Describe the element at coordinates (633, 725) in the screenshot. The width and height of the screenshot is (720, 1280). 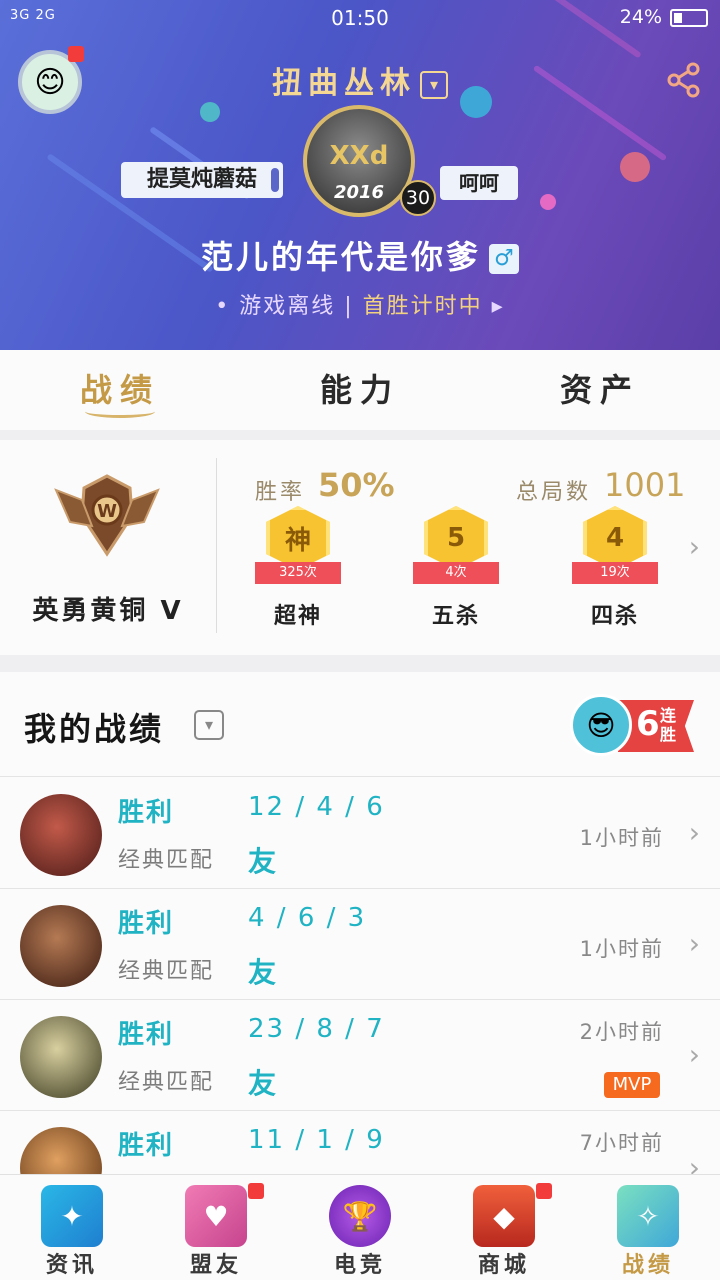
I see `win-streak-badge: 6 连胜 😎` at that location.